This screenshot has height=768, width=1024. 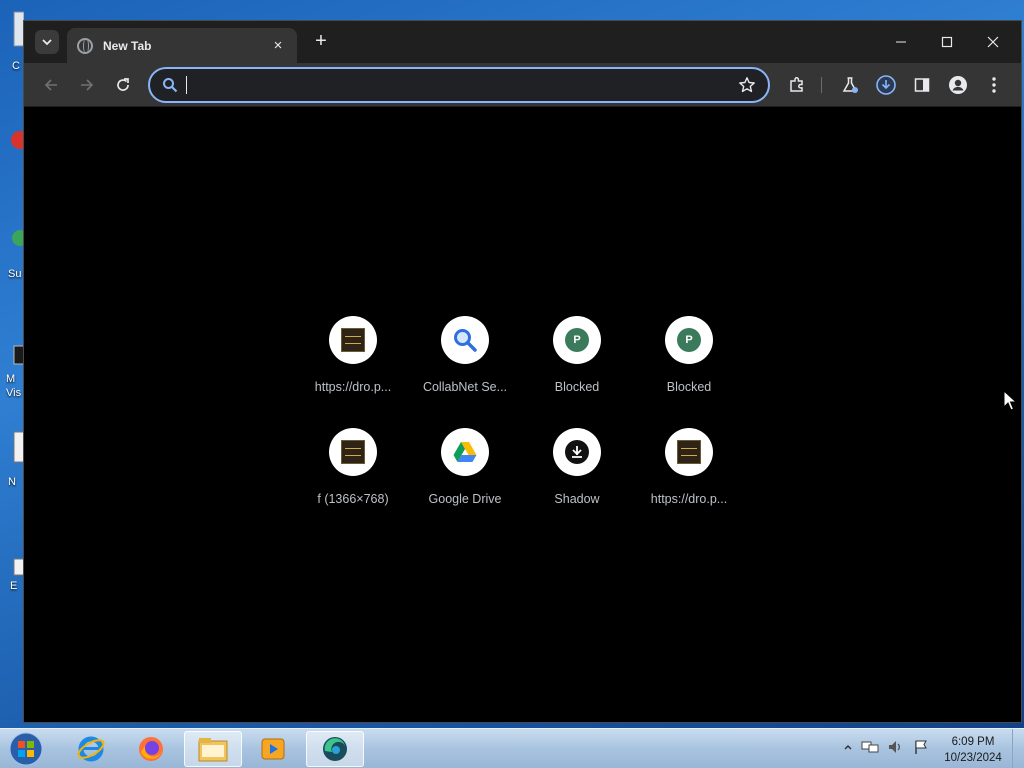 What do you see at coordinates (127, 45) in the screenshot?
I see `tab-title: New Tab` at bounding box center [127, 45].